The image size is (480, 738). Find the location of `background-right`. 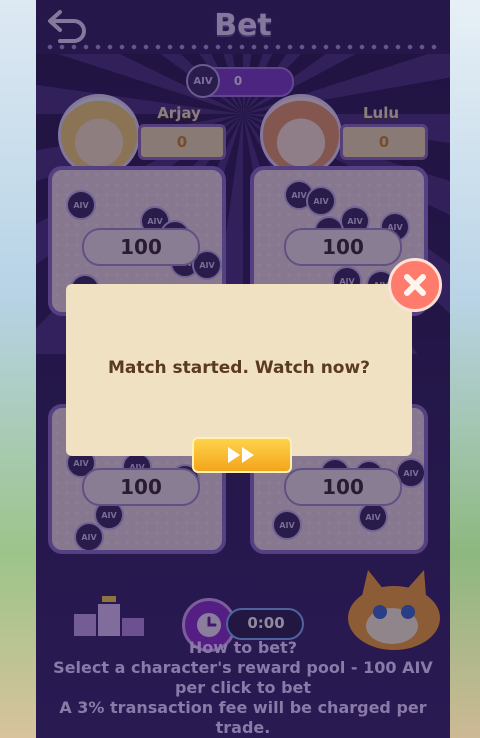

background-right is located at coordinates (465, 369).